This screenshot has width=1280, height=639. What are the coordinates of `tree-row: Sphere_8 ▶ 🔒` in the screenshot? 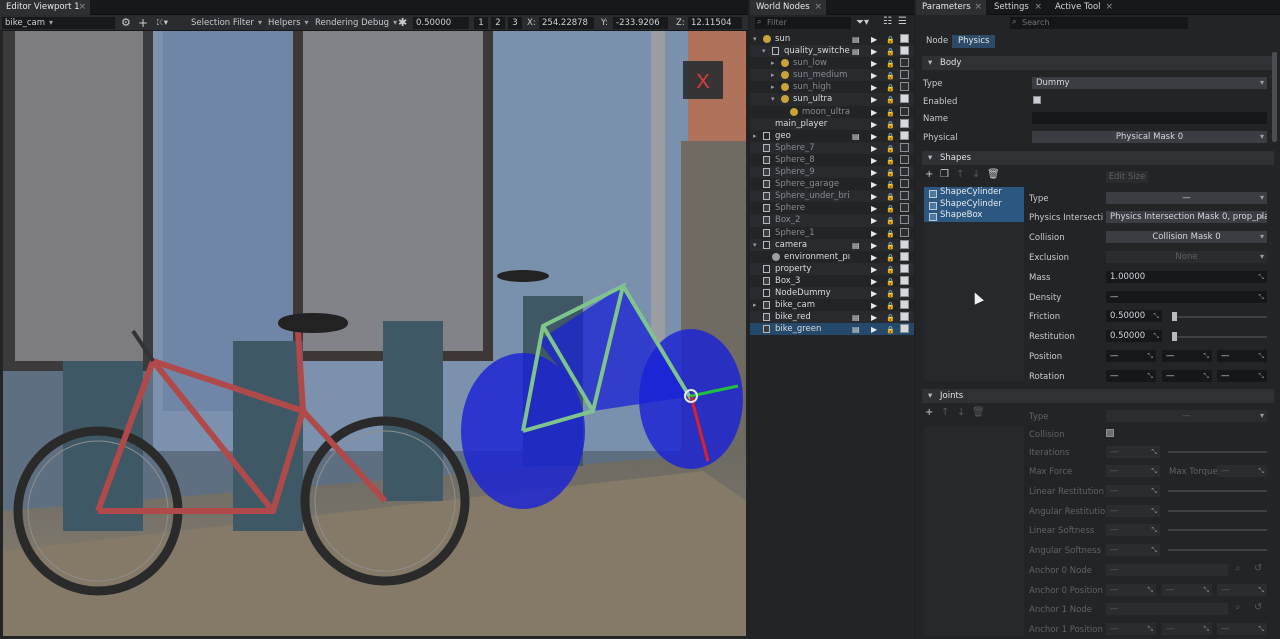 It's located at (832, 160).